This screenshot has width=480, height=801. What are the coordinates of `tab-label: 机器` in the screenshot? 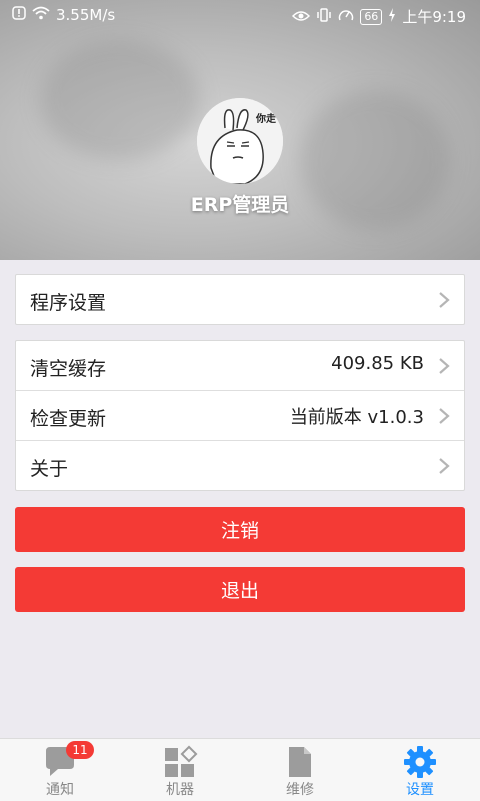 It's located at (180, 790).